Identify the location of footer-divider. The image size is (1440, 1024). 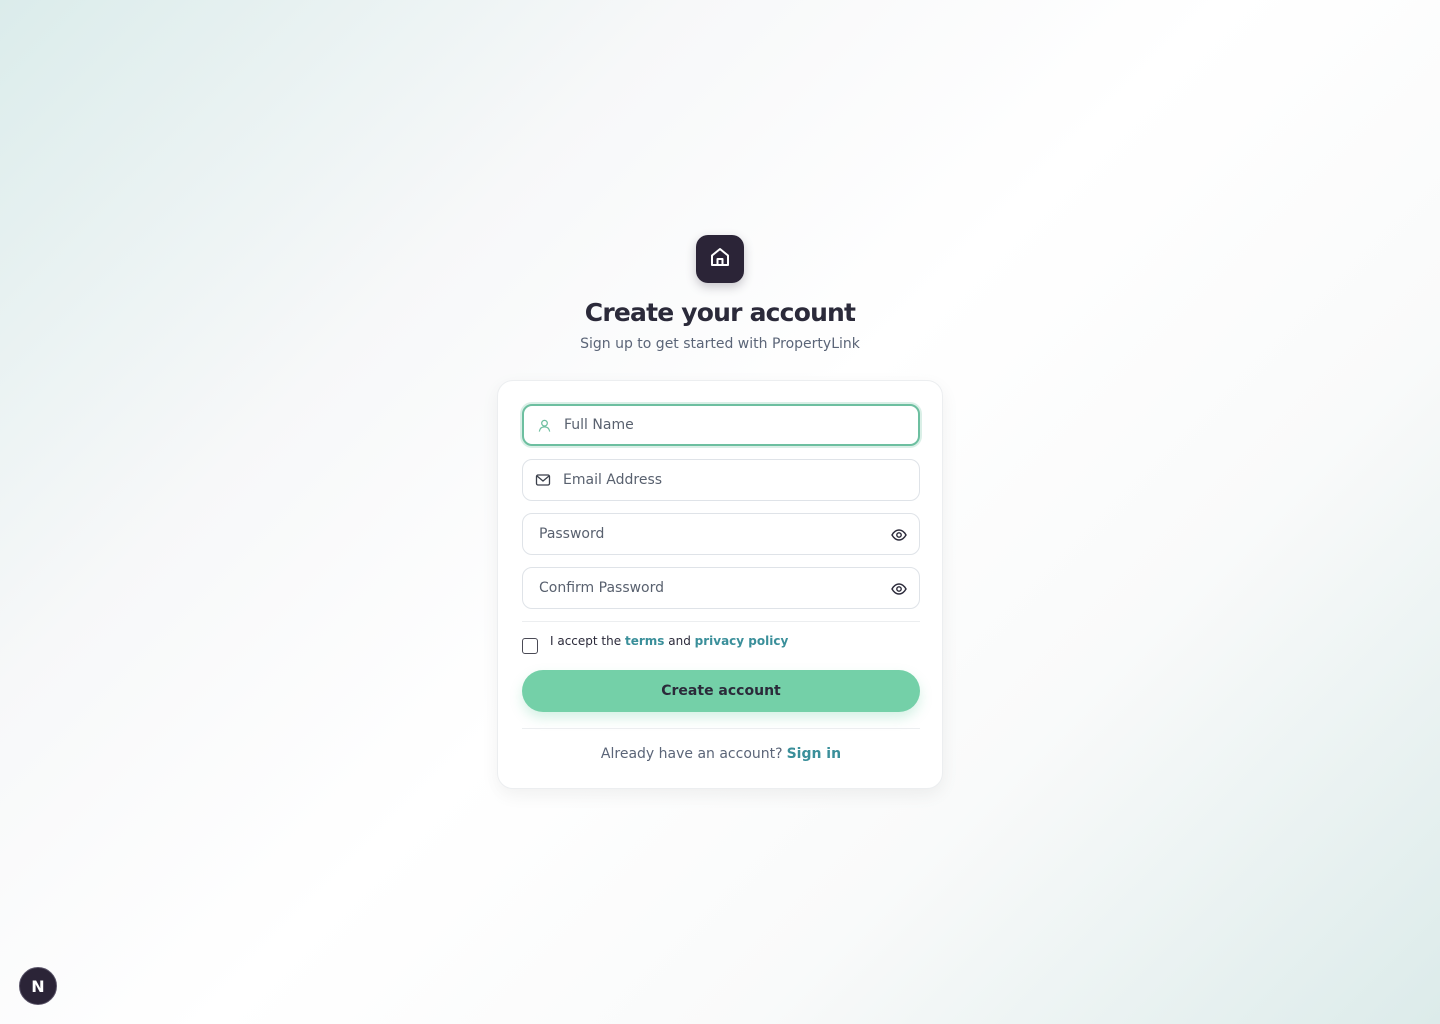
(721, 728).